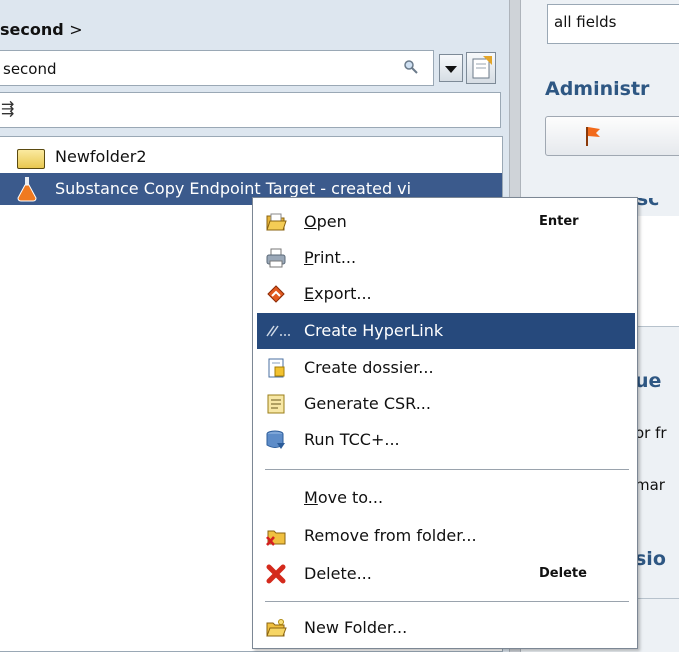  What do you see at coordinates (411, 69) in the screenshot?
I see `search-icon` at bounding box center [411, 69].